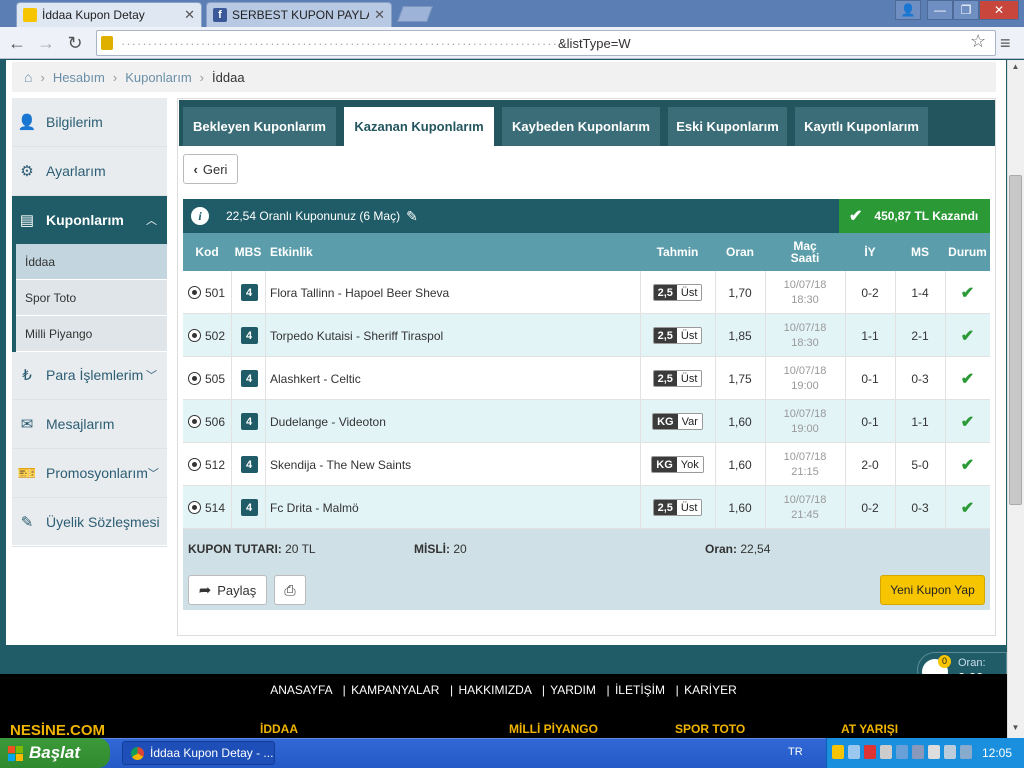  Describe the element at coordinates (978, 41) in the screenshot. I see `bookmark-star-icon: ☆` at that location.